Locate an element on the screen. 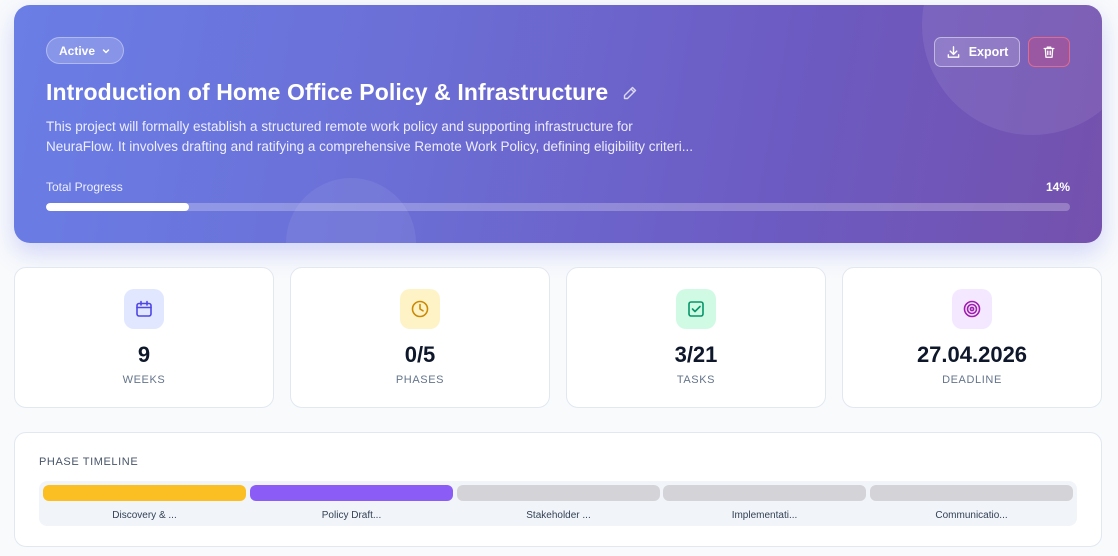 This screenshot has width=1118, height=556. stat-card-tasks: 3/21 TASKS is located at coordinates (696, 337).